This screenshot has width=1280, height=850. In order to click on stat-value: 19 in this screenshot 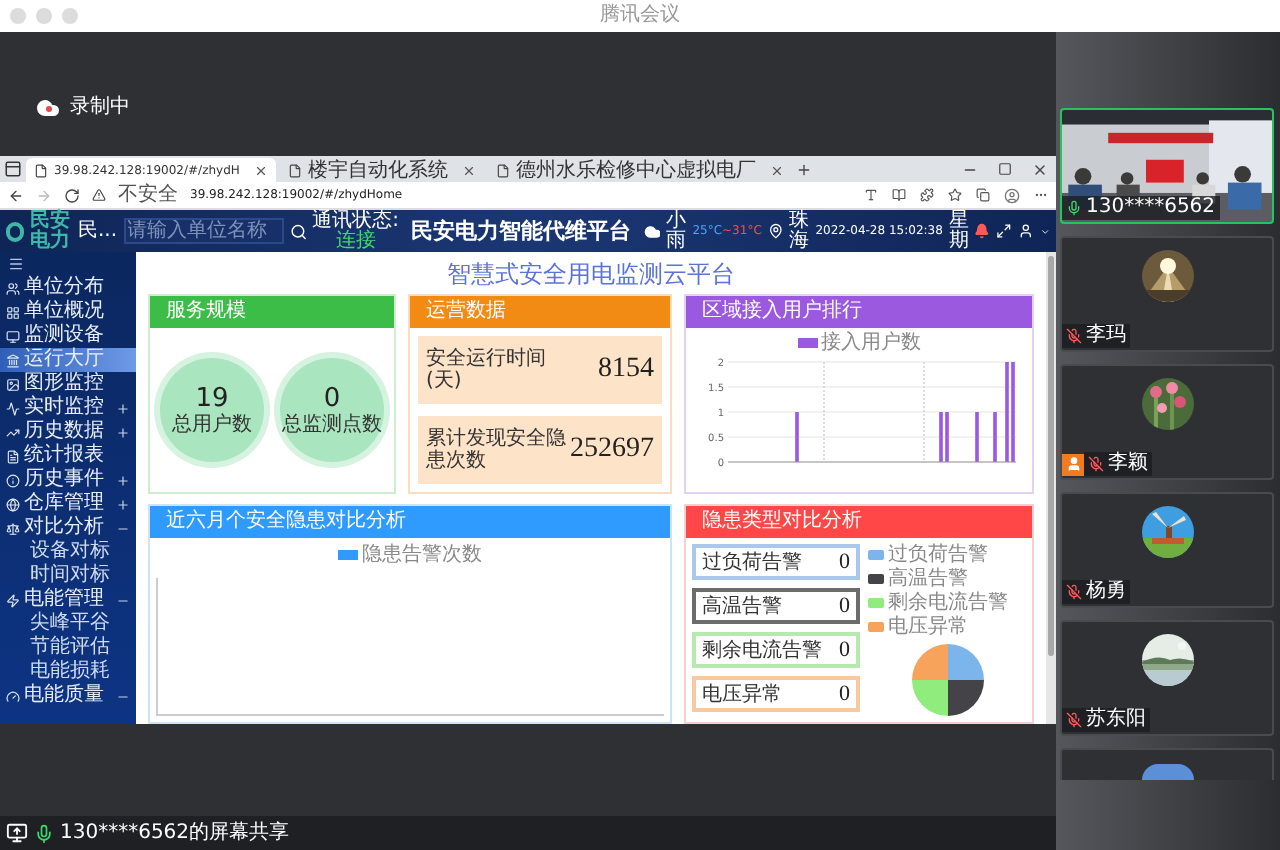, I will do `click(212, 399)`.